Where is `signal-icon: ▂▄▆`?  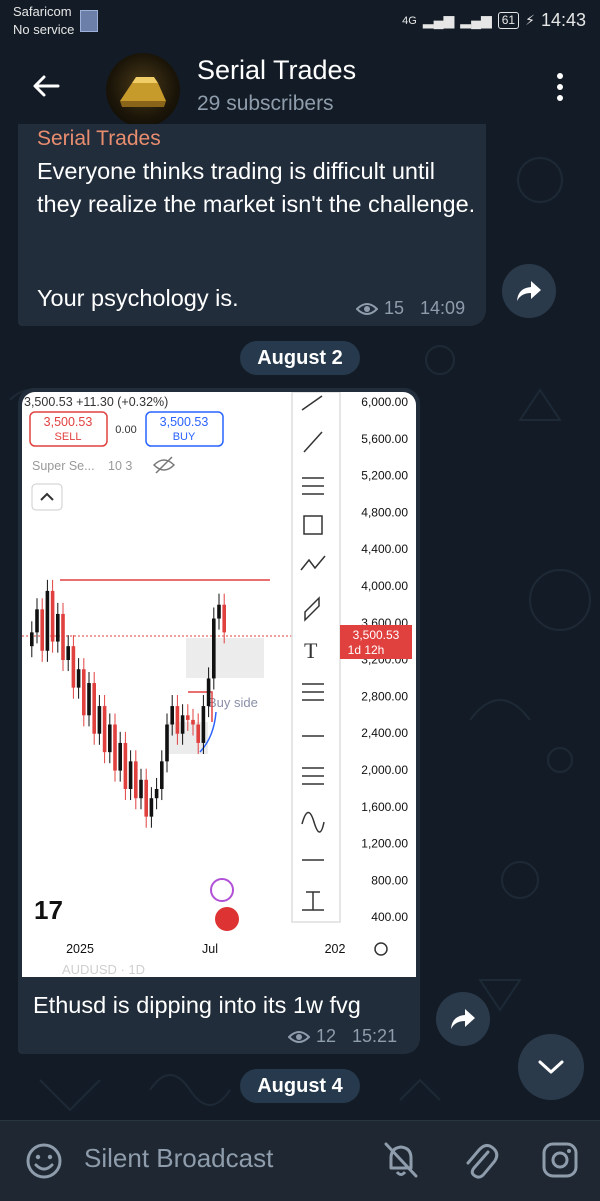
signal-icon: ▂▄▆ is located at coordinates (438, 20).